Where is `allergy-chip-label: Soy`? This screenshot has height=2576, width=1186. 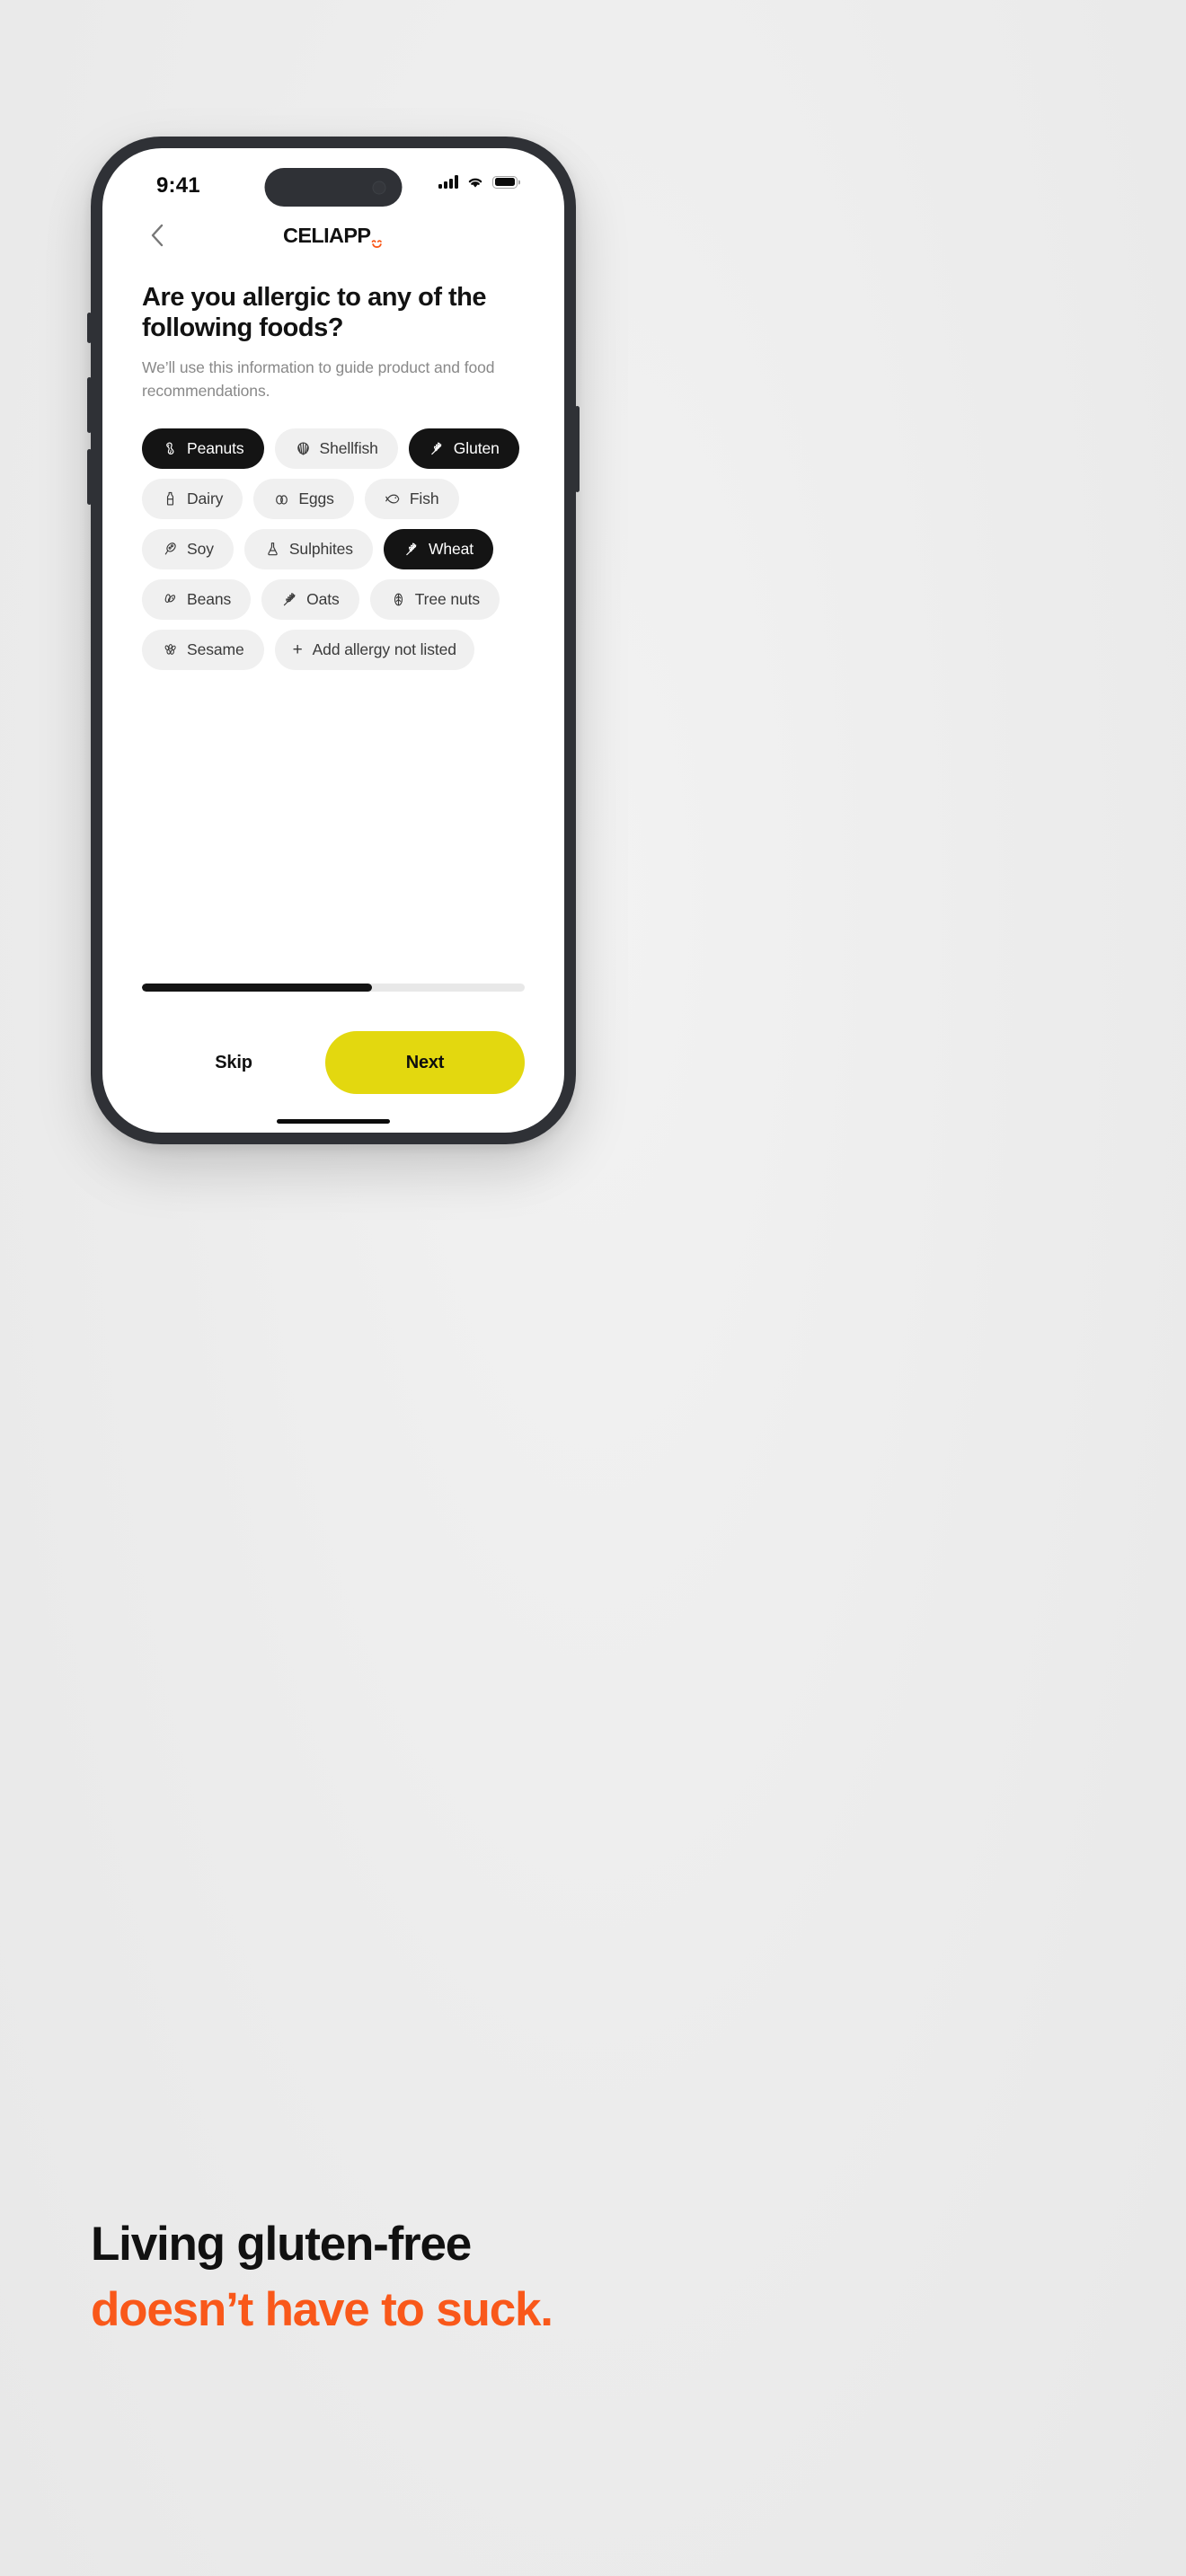
allergy-chip-label: Soy is located at coordinates (200, 549).